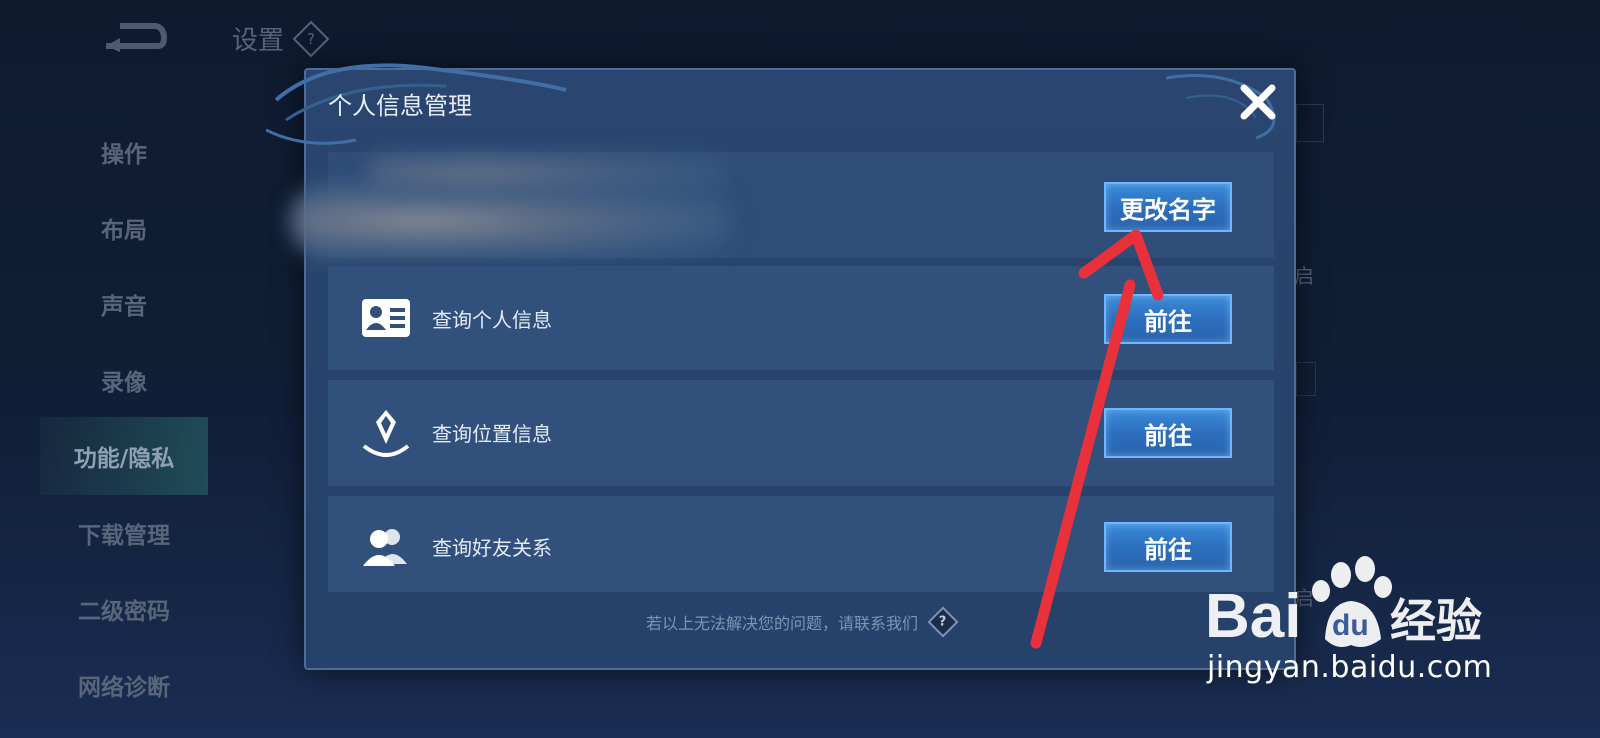 Image resolution: width=1600 pixels, height=738 pixels. I want to click on svg-text: Bai, so click(1253, 616).